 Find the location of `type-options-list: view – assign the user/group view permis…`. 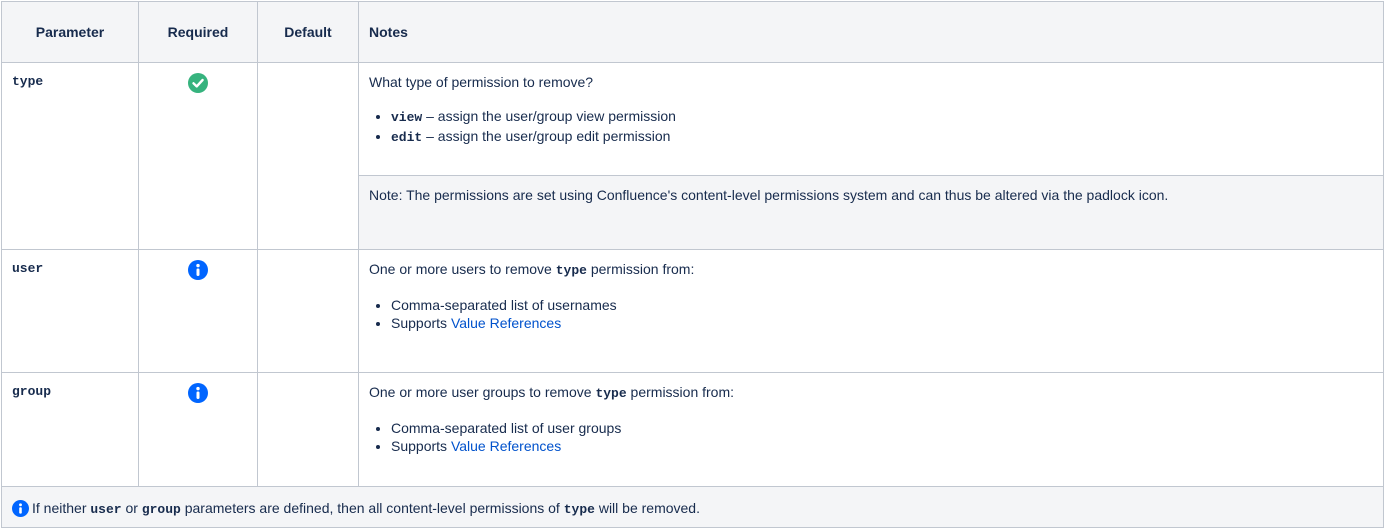

type-options-list: view – assign the user/group view permis… is located at coordinates (871, 127).